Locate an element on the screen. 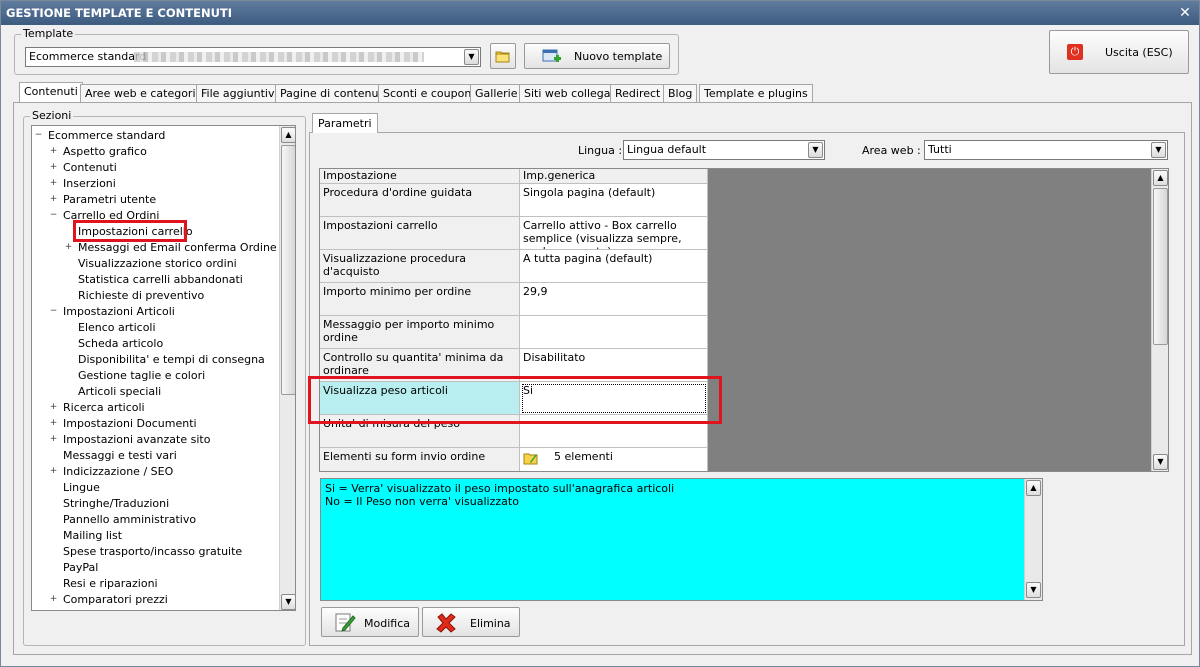 This screenshot has height=667, width=1200. grid-row-value: 29,9 is located at coordinates (614, 299).